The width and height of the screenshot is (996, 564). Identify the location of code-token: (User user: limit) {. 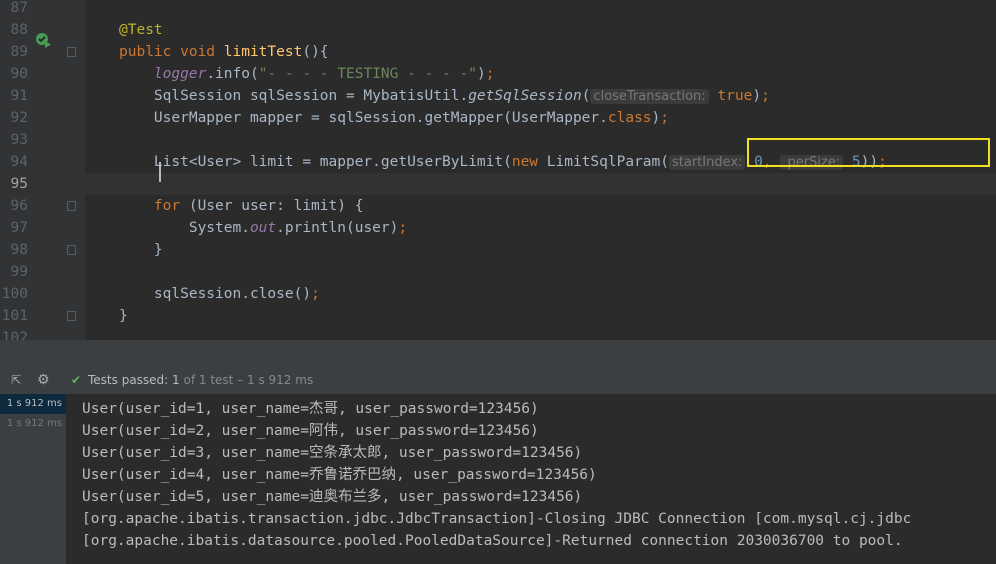
(276, 206).